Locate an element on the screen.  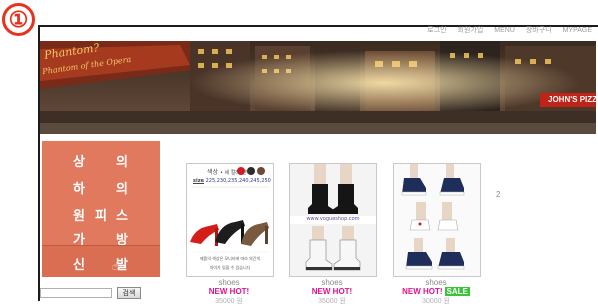
product-image-sneakers is located at coordinates (437, 220).